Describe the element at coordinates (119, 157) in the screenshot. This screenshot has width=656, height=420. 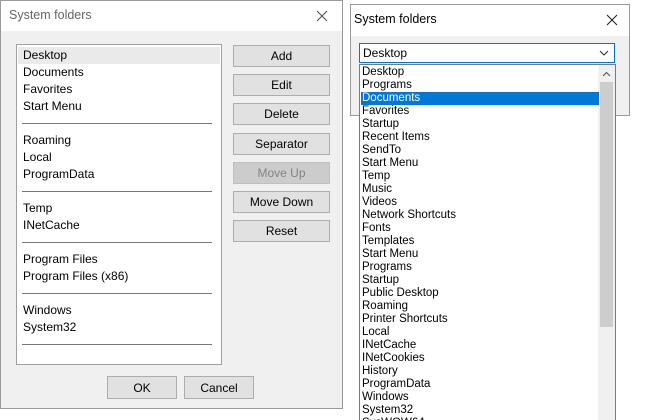
I see `list-item: Local` at that location.